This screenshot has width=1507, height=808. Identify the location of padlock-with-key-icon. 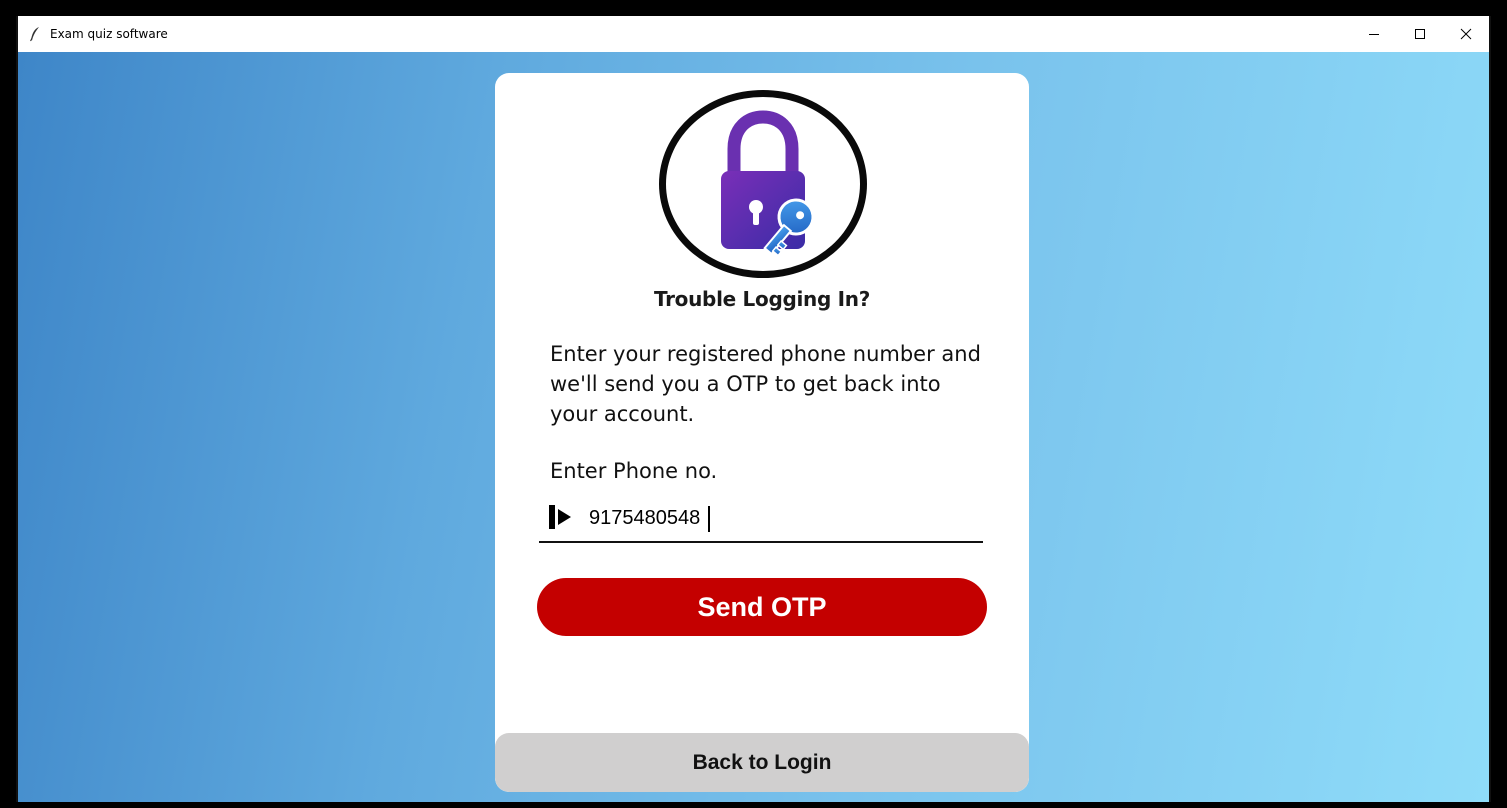
(768, 183).